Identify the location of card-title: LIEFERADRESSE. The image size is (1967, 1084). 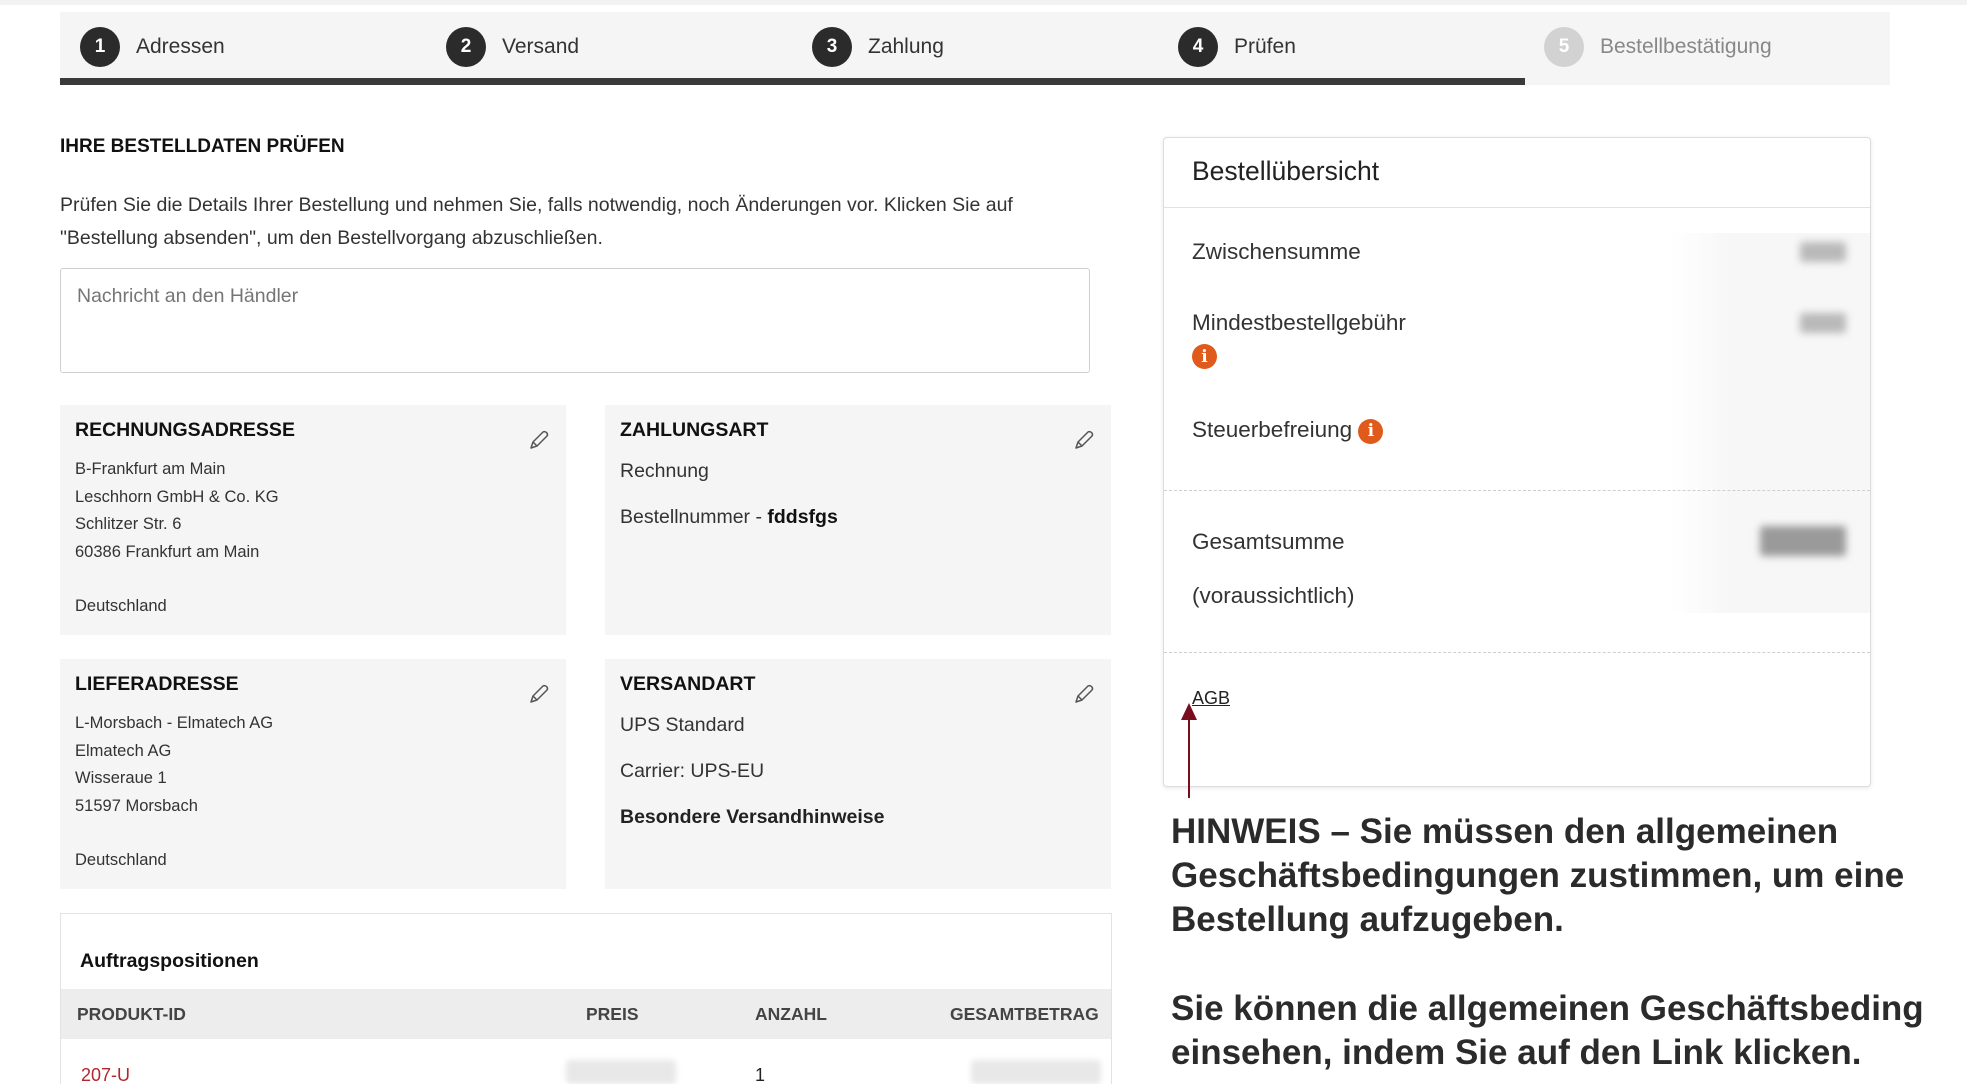
(157, 684).